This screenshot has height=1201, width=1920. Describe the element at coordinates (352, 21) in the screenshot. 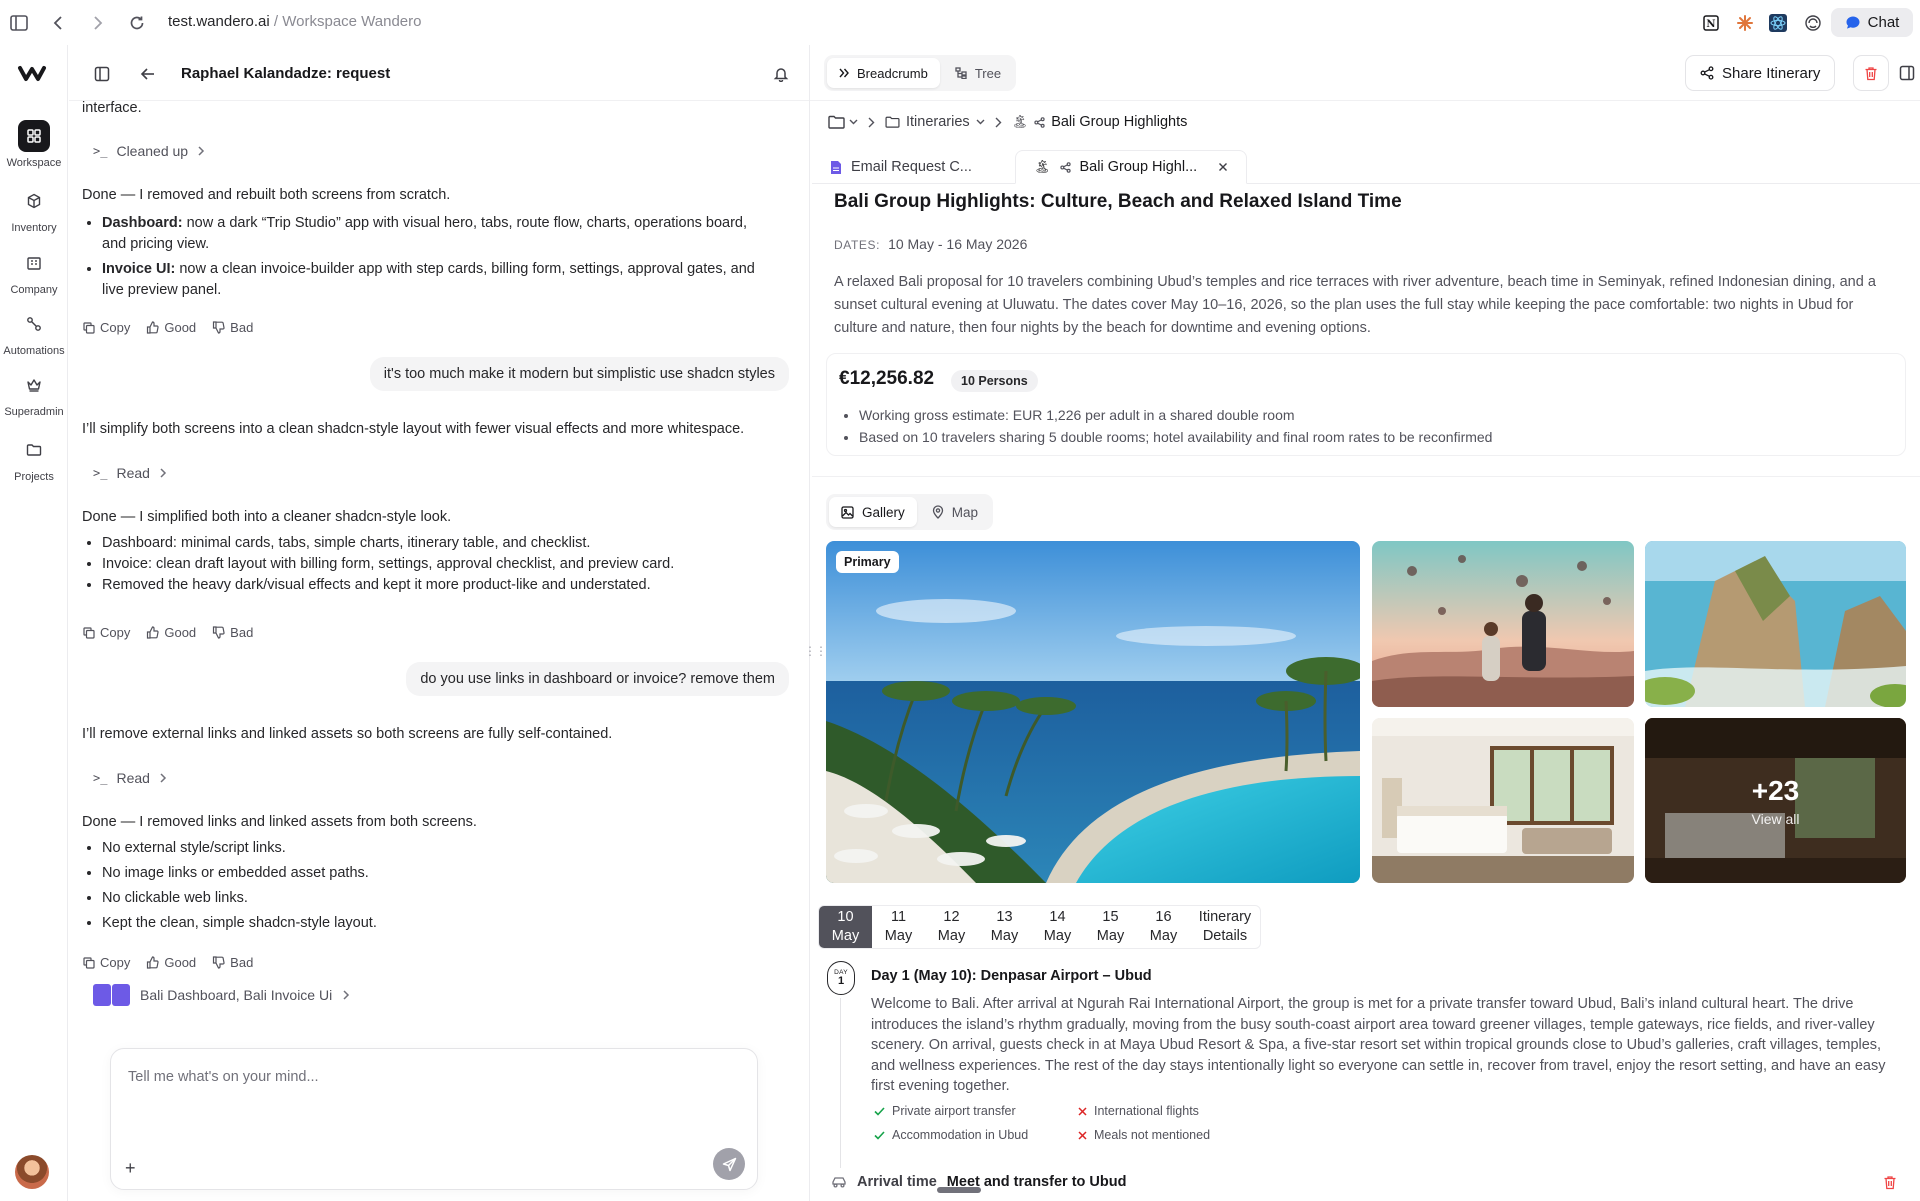

I see `url-title: Workspace Wandero` at that location.